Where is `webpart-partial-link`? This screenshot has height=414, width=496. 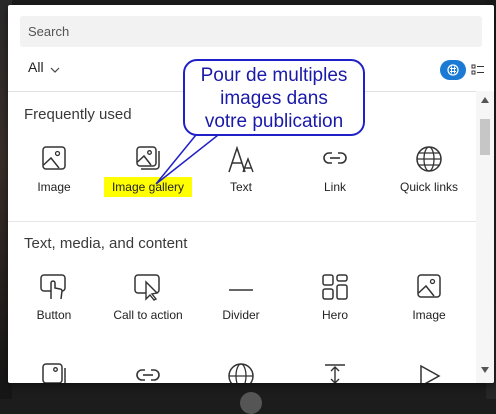
webpart-partial-link is located at coordinates (148, 372).